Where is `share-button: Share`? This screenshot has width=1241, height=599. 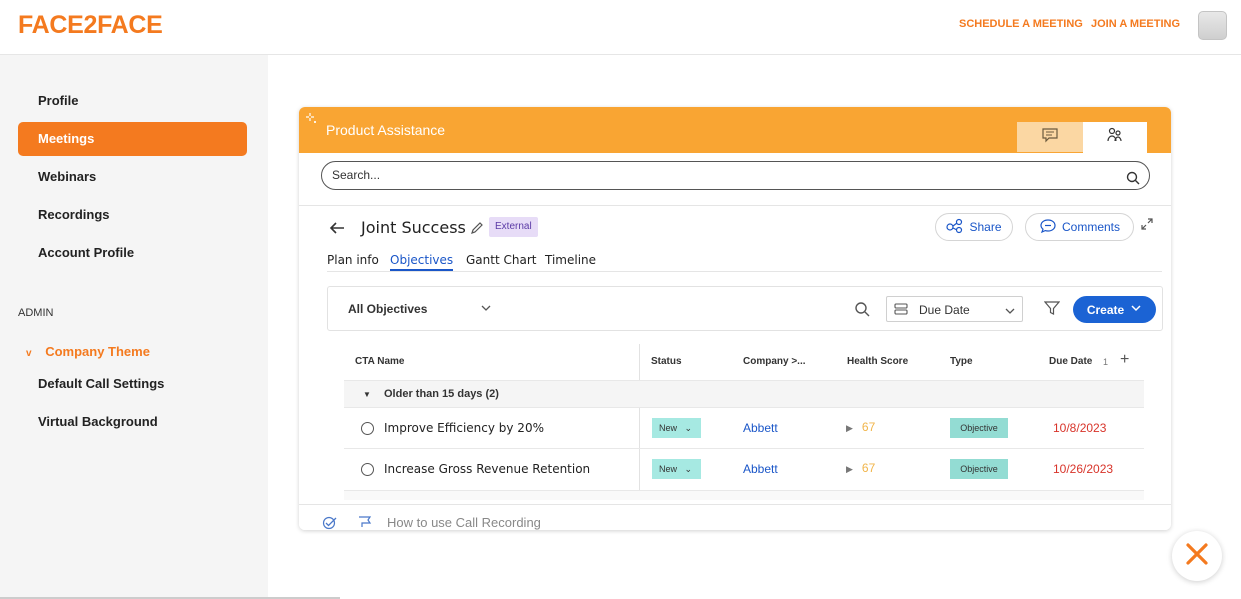 share-button: Share is located at coordinates (974, 227).